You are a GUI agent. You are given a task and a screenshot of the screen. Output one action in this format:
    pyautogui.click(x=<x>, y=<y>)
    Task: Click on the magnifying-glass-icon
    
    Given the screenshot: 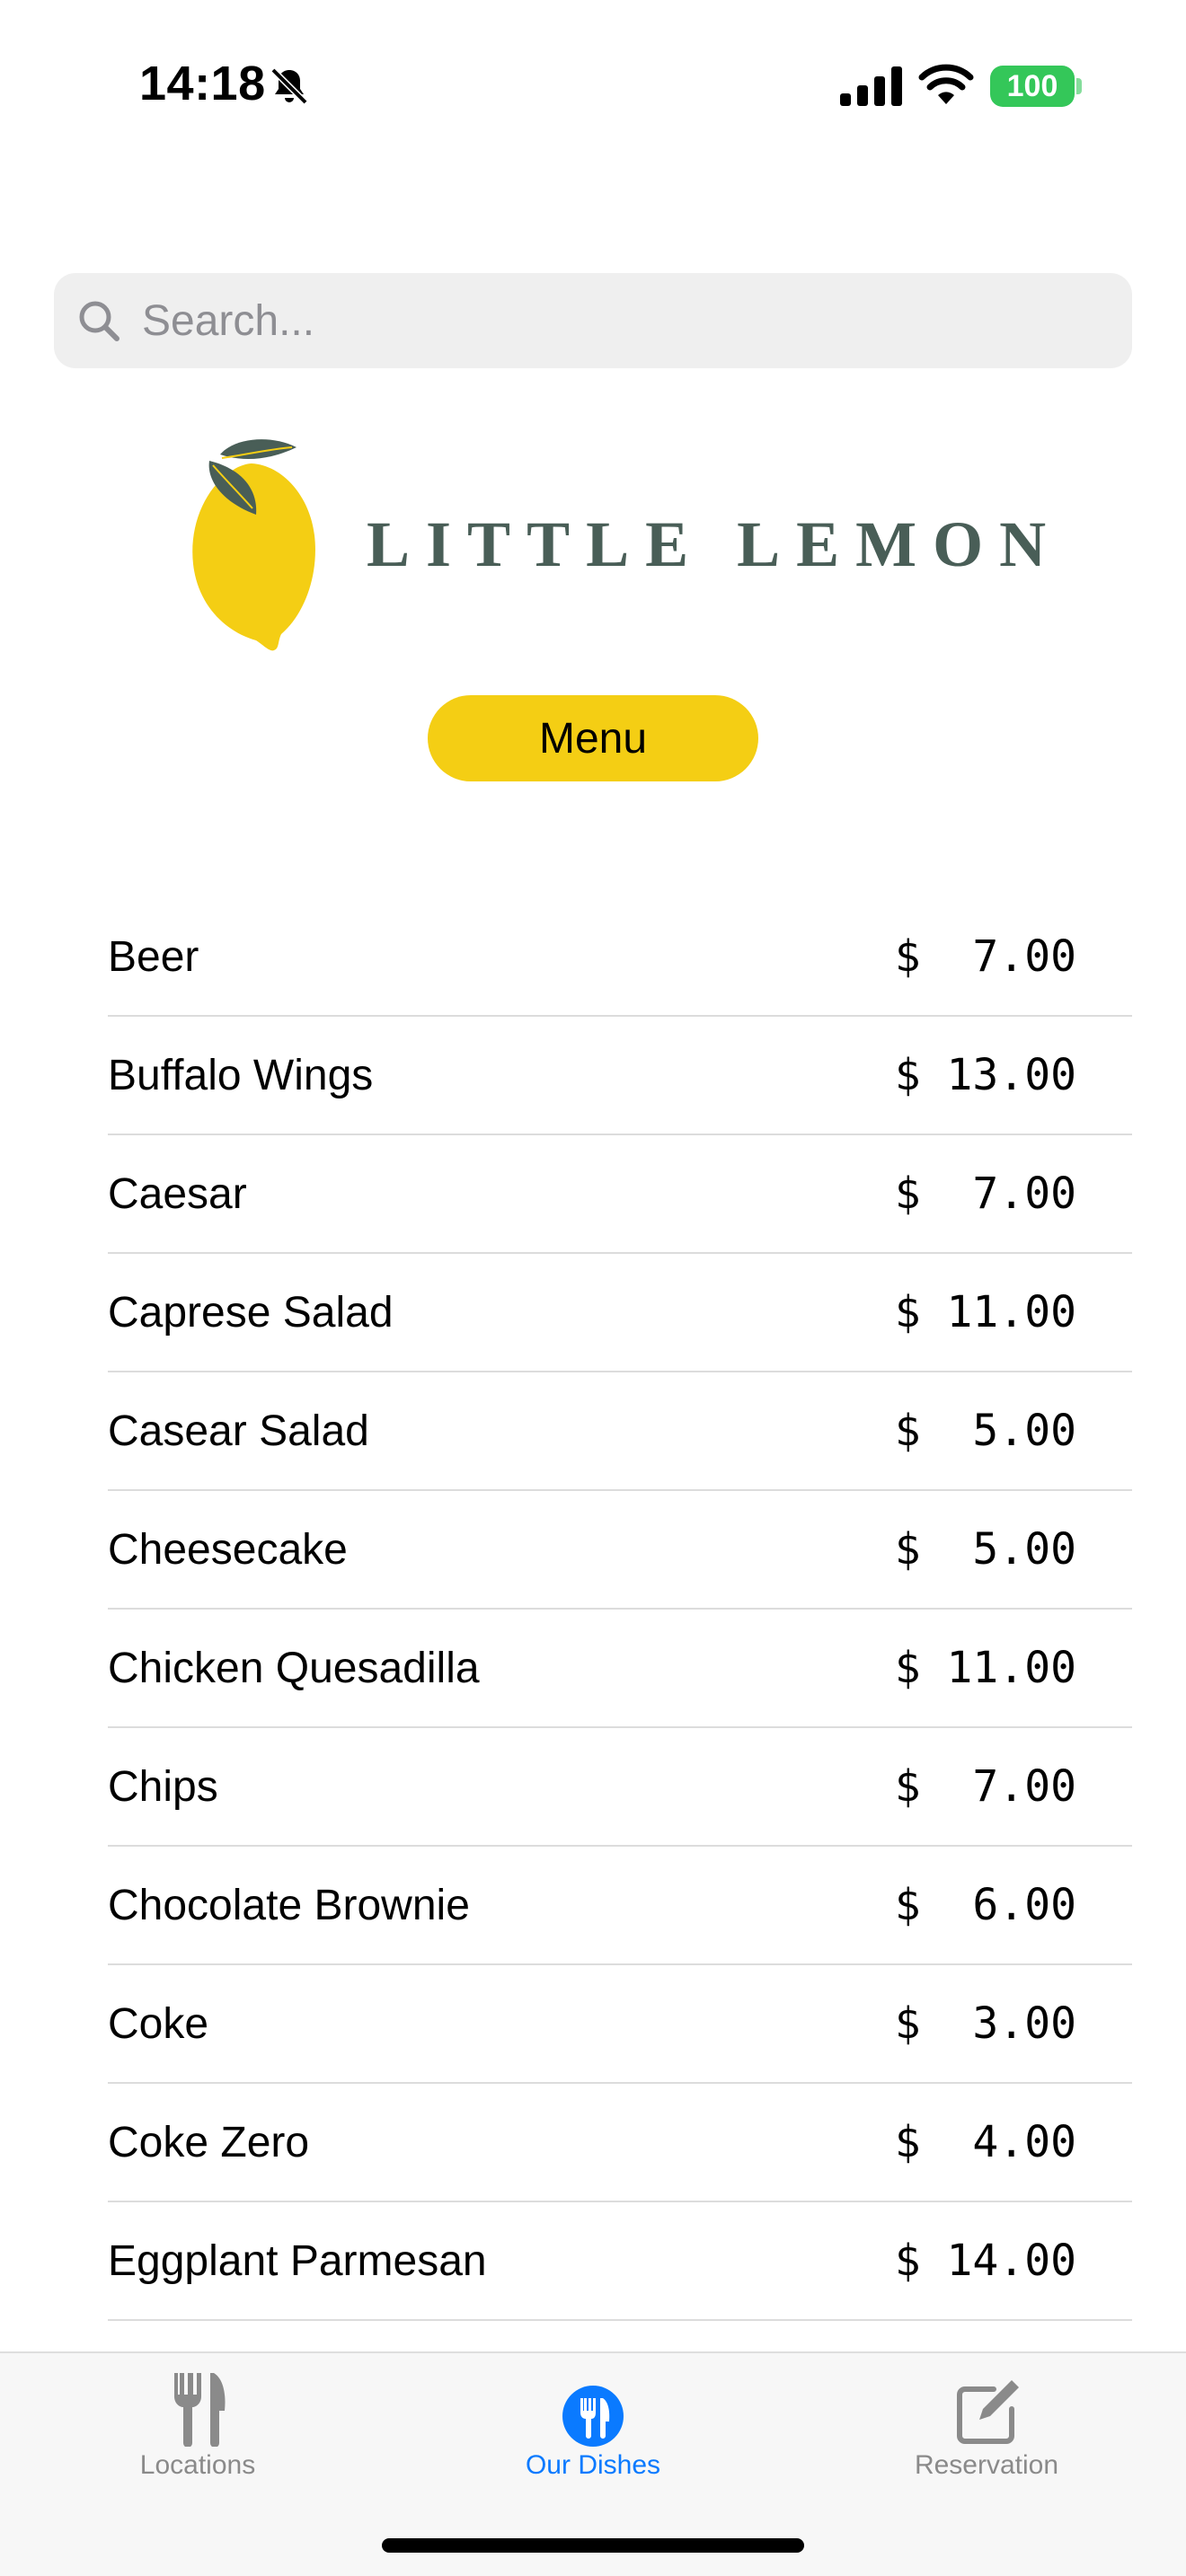 What is the action you would take?
    pyautogui.click(x=99, y=321)
    